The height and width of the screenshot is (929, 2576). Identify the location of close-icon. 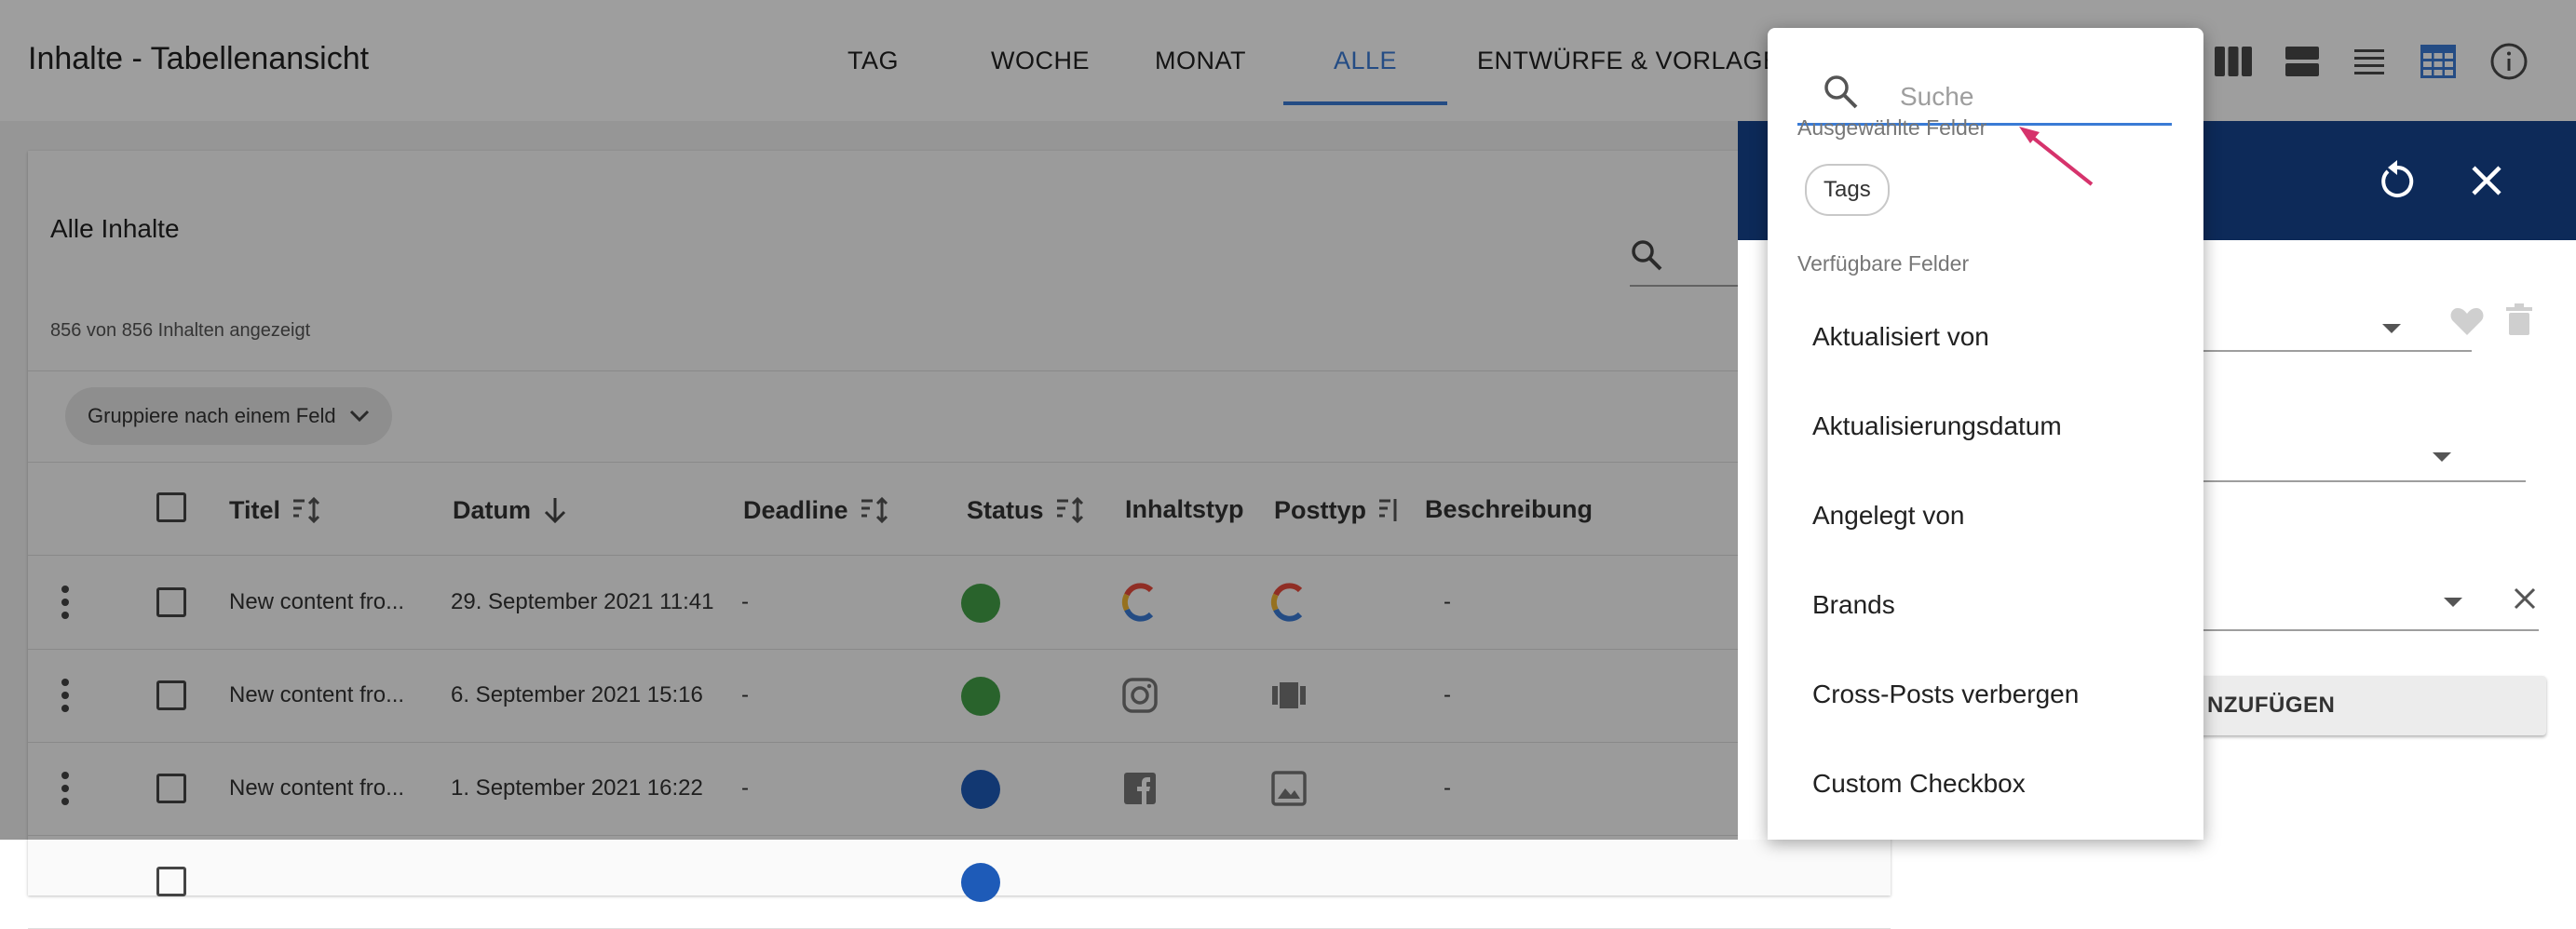
(2486, 180).